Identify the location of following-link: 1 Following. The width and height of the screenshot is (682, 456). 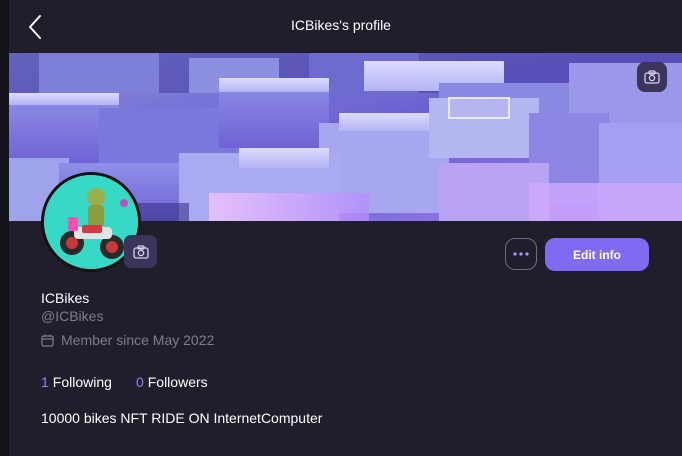
(76, 382).